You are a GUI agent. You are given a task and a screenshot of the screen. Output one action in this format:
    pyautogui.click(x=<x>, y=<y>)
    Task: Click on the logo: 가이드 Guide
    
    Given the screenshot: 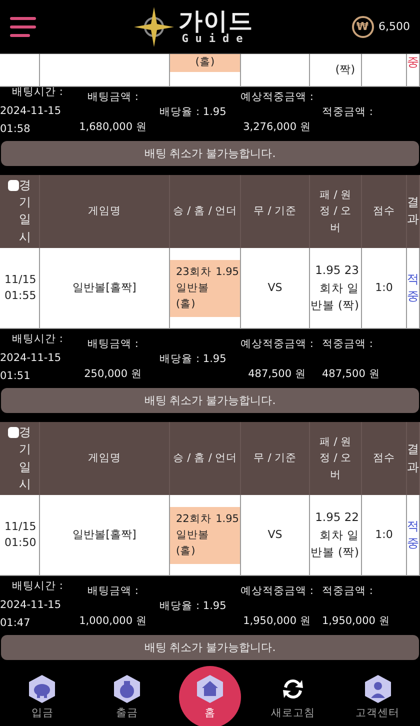 What is the action you would take?
    pyautogui.click(x=194, y=26)
    